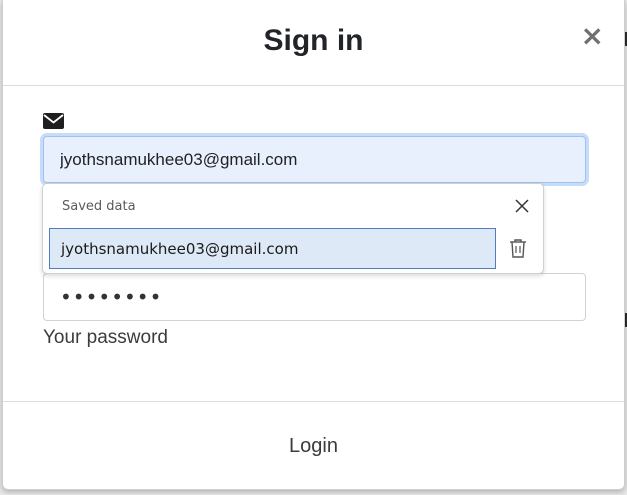 Image resolution: width=627 pixels, height=495 pixels. I want to click on trash-icon, so click(518, 248).